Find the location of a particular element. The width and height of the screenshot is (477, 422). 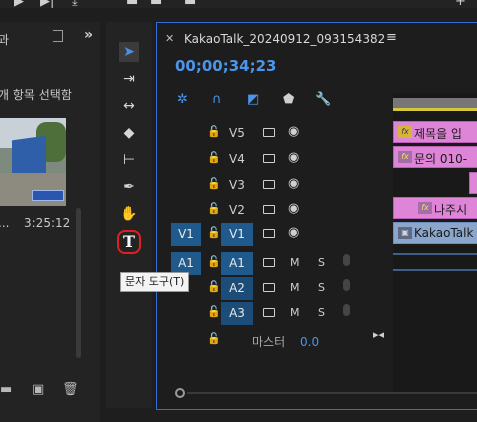

text-tool-icon: T is located at coordinates (129, 242).